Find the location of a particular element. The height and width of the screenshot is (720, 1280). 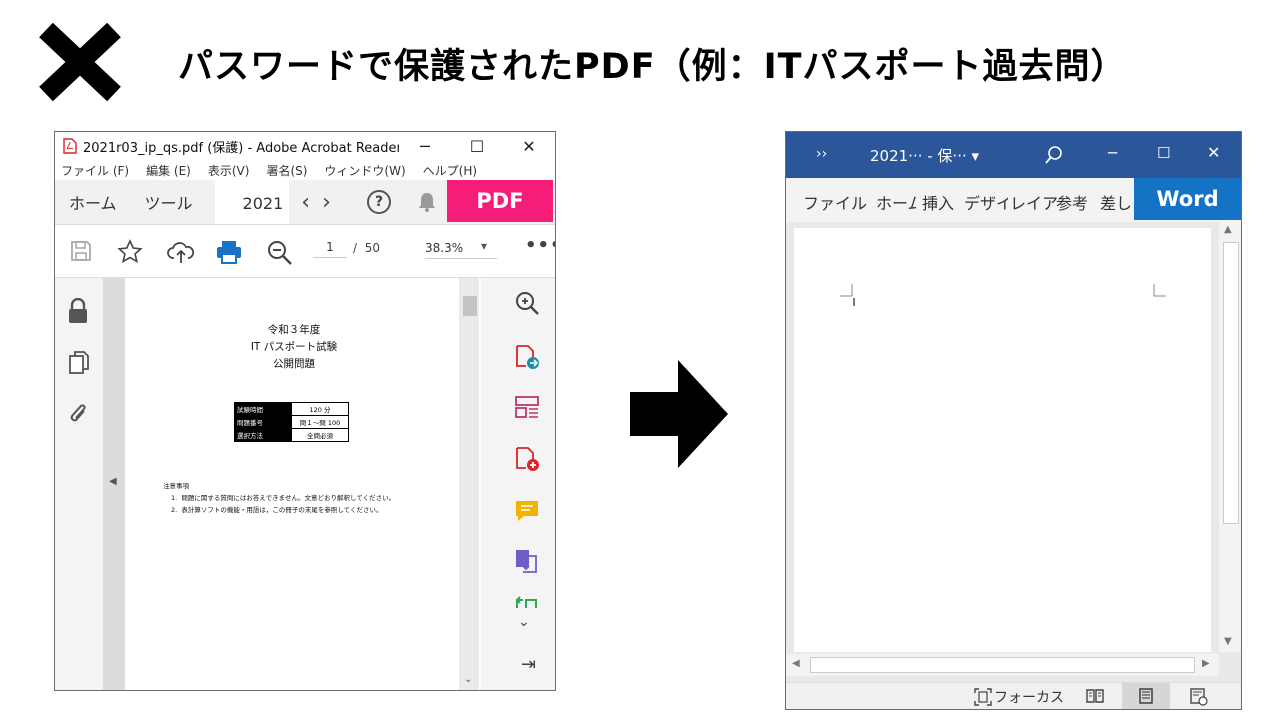

page-line-3: 公開問題 is located at coordinates (294, 364).